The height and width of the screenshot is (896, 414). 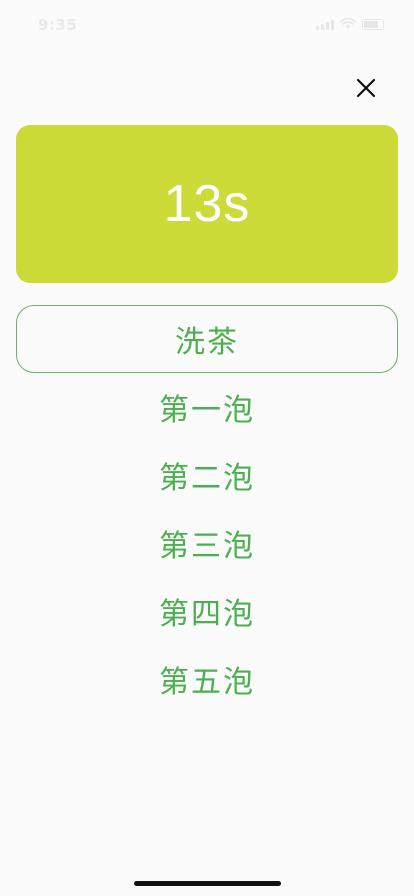 I want to click on steep-item-fourth: 第四泡, so click(x=207, y=611).